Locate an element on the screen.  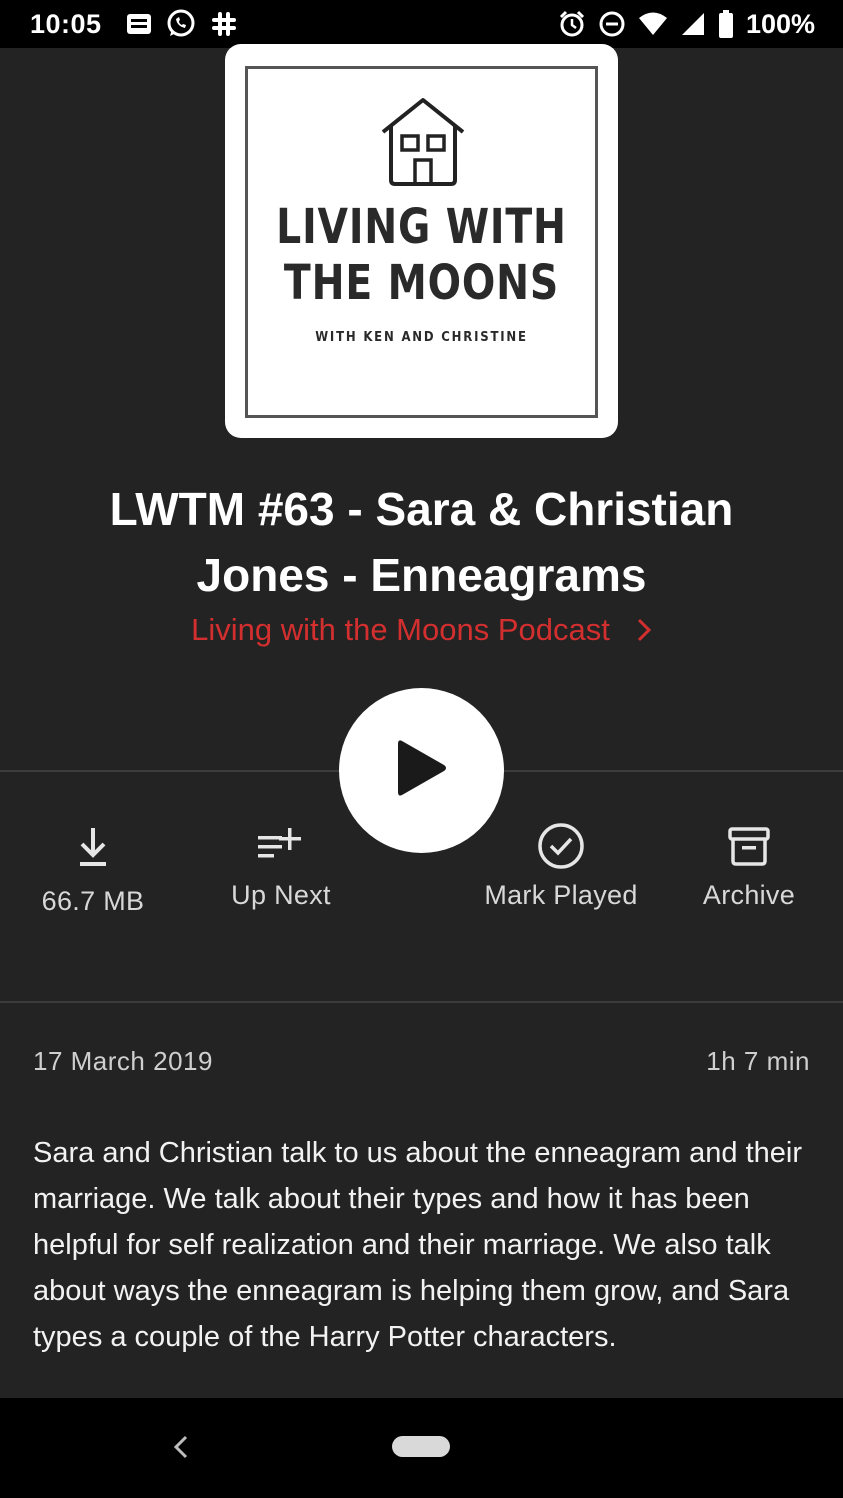
download-size-label: 66.7 MB is located at coordinates (93, 901).